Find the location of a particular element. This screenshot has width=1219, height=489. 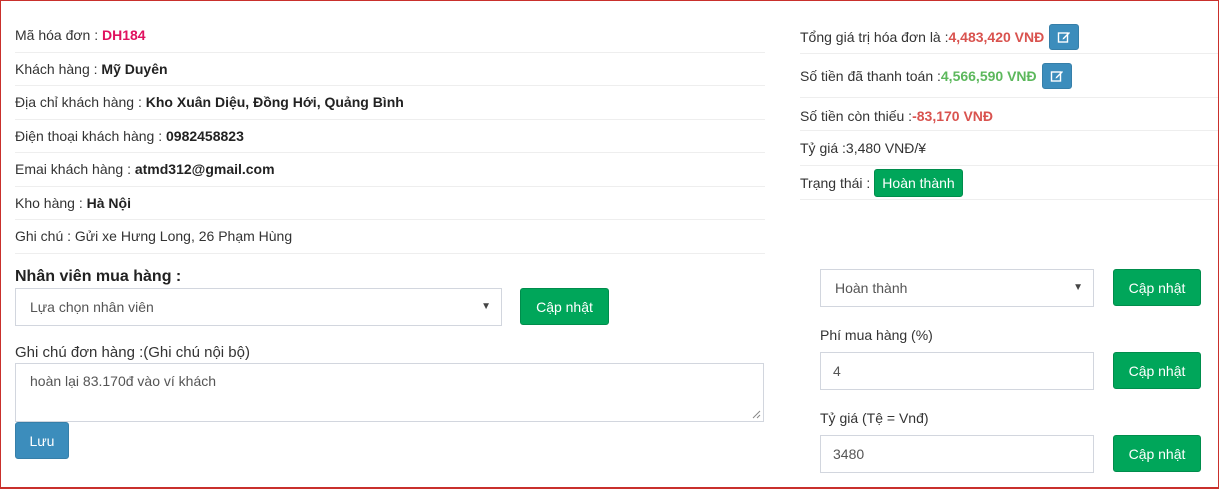

order-code-label: Mã hóa đơn : is located at coordinates (59, 35).